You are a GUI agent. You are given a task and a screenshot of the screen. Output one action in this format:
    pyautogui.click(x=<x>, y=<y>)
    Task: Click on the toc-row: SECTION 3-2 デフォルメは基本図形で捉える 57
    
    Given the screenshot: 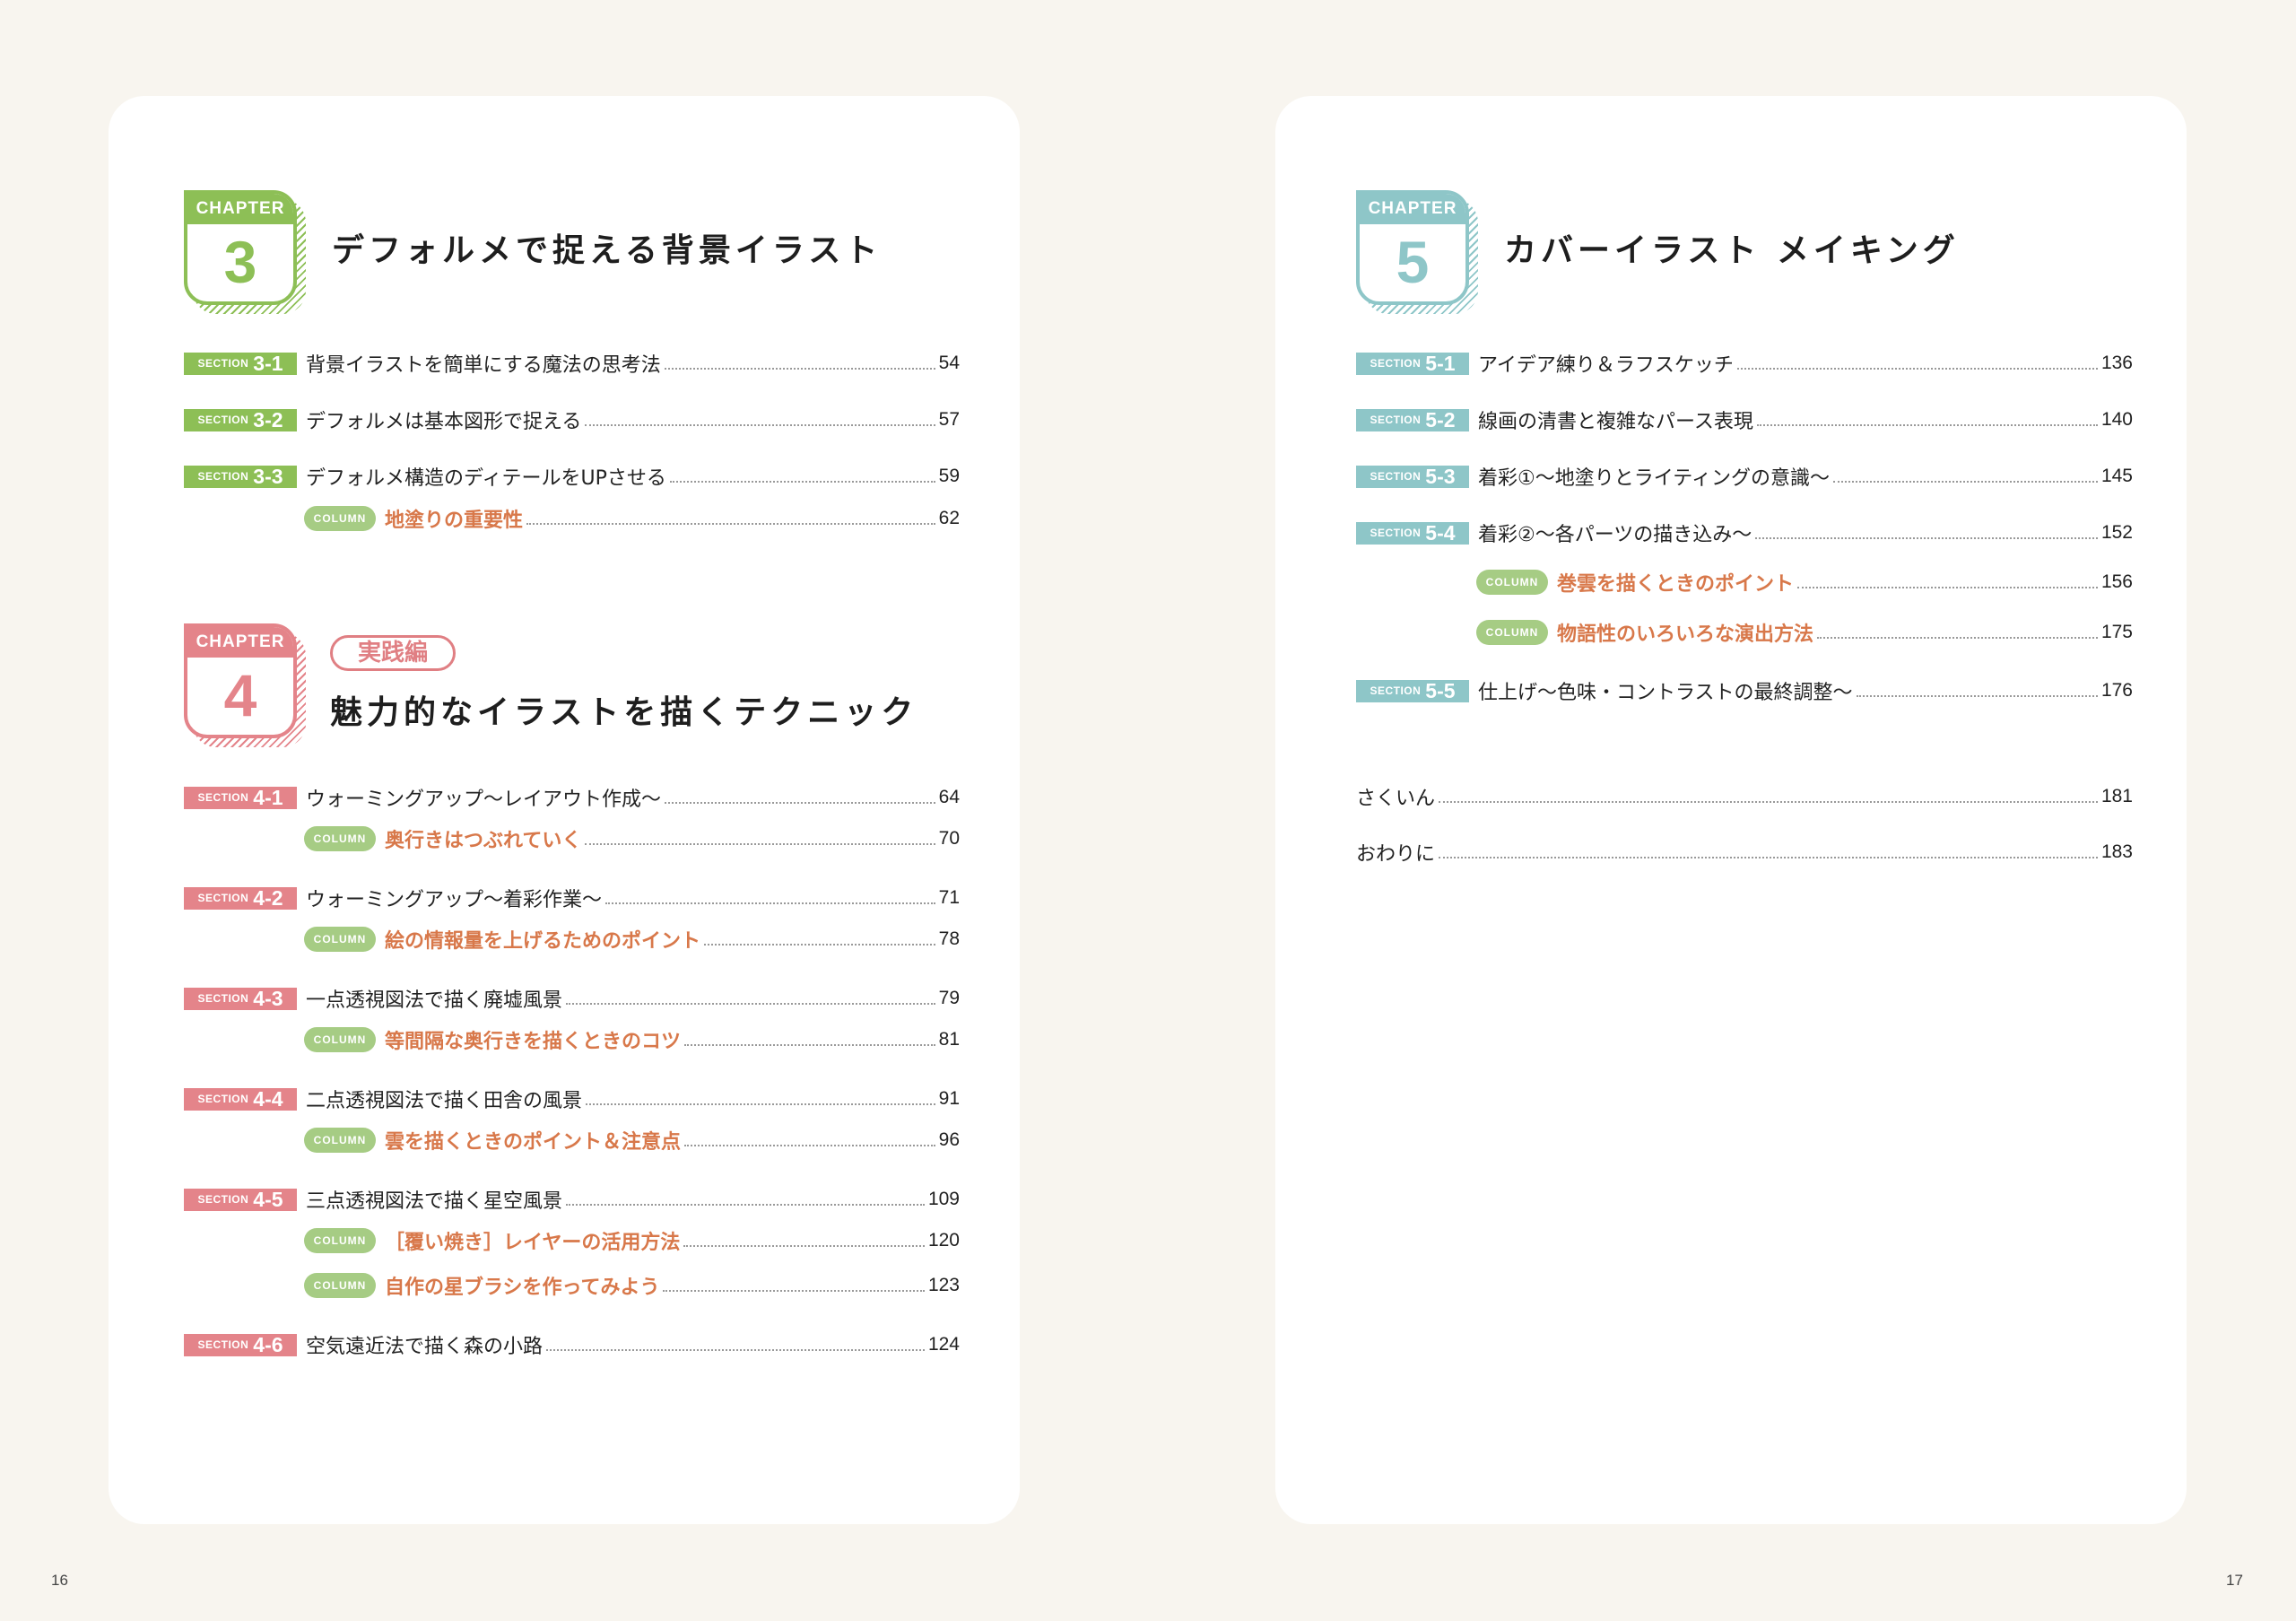 What is the action you would take?
    pyautogui.click(x=572, y=419)
    